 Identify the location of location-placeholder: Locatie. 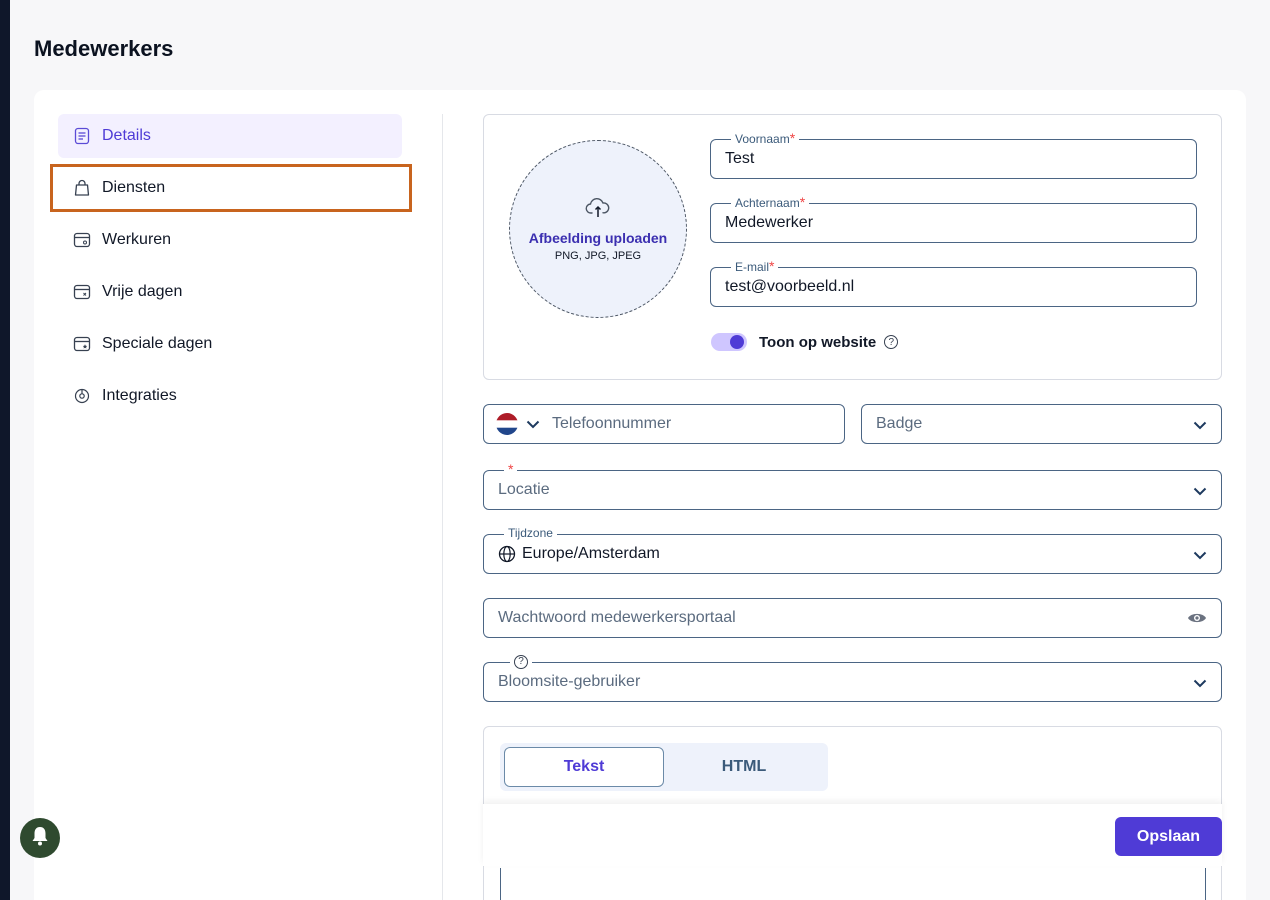
(524, 489).